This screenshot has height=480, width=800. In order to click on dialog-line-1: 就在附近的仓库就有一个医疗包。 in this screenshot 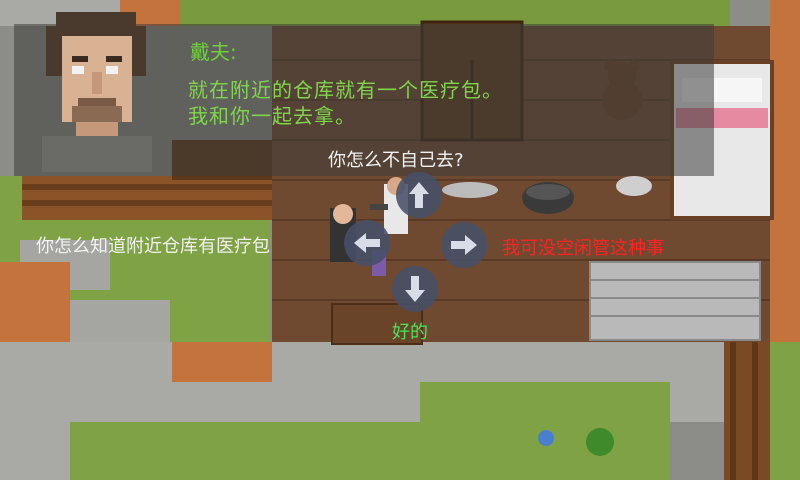, I will do `click(345, 90)`.